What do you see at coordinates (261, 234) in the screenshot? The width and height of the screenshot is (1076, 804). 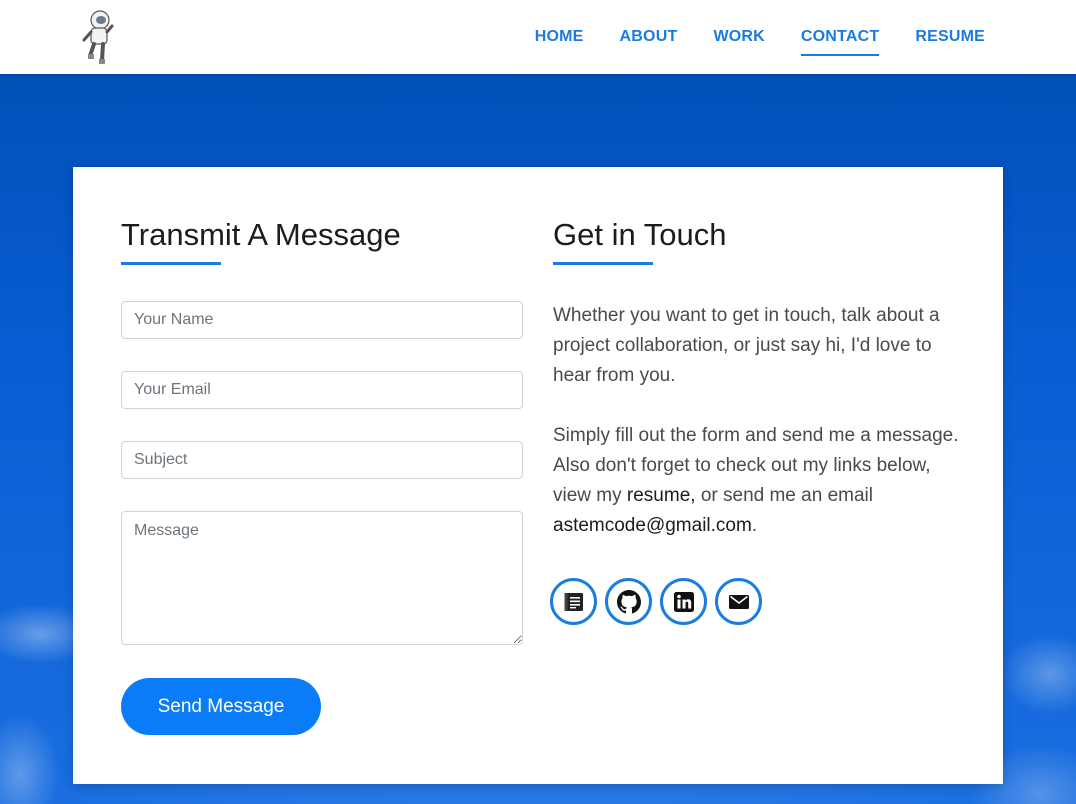 I see `form-title: Transmit A Message` at bounding box center [261, 234].